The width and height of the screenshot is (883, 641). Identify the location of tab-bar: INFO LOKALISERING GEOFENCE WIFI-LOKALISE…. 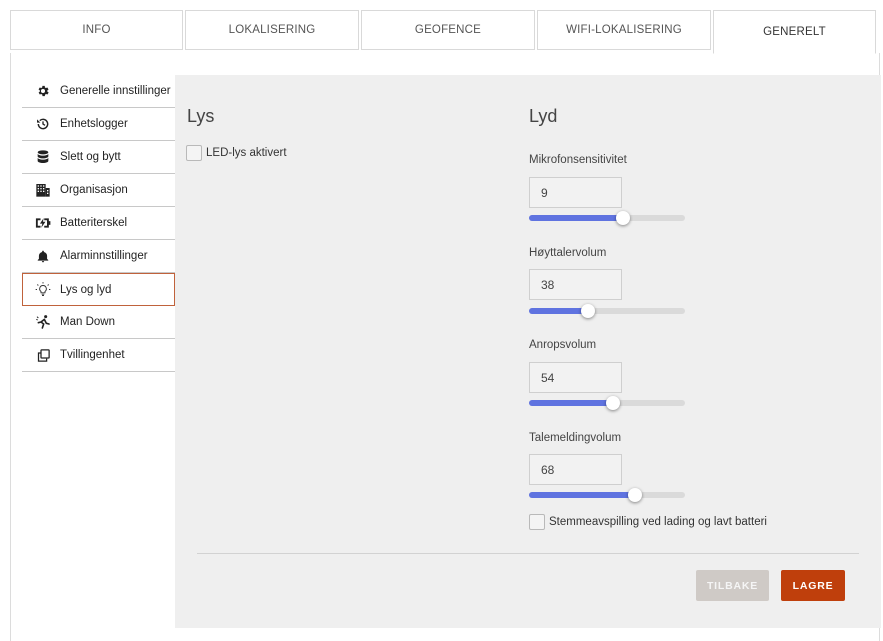
(445, 32).